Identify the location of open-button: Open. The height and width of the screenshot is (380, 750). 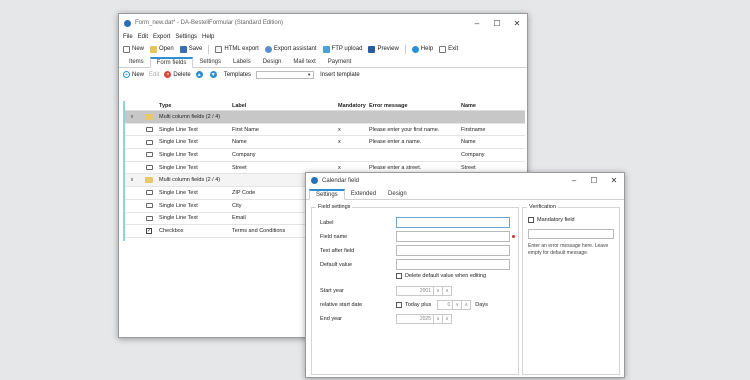
(162, 49).